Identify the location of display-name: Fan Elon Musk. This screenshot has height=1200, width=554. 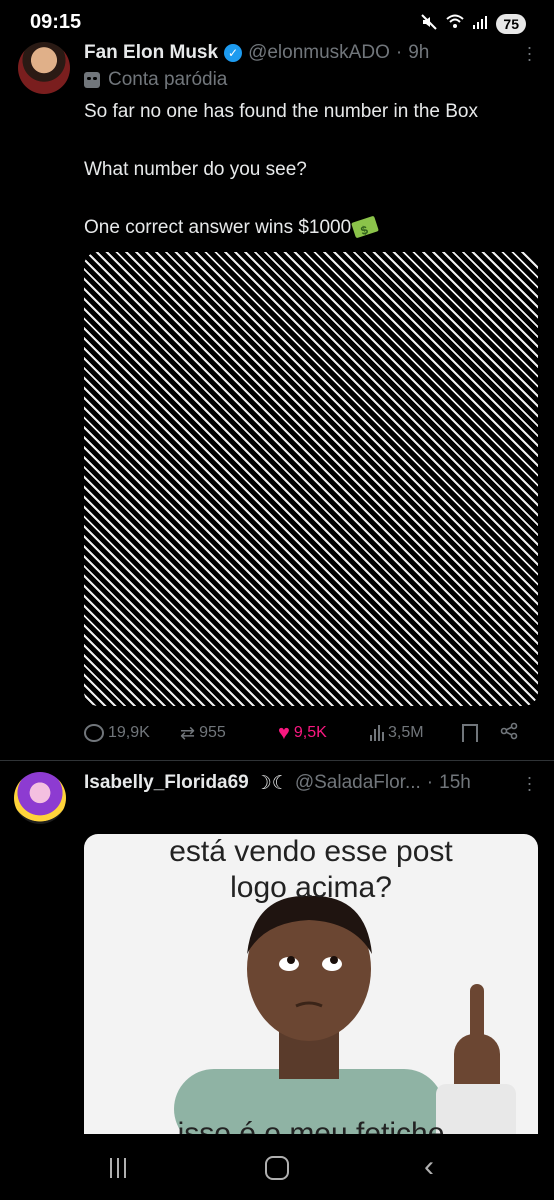
(151, 53).